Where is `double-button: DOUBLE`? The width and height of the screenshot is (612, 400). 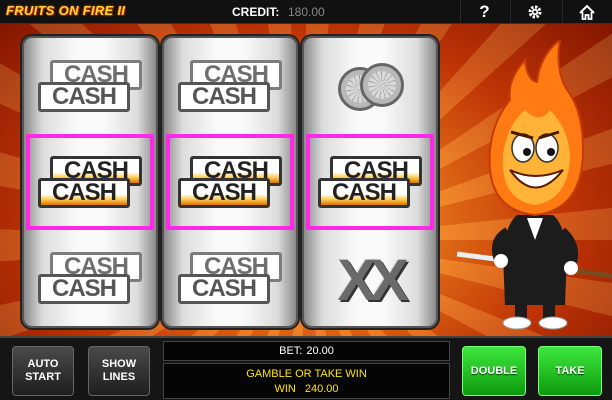 double-button: DOUBLE is located at coordinates (494, 371).